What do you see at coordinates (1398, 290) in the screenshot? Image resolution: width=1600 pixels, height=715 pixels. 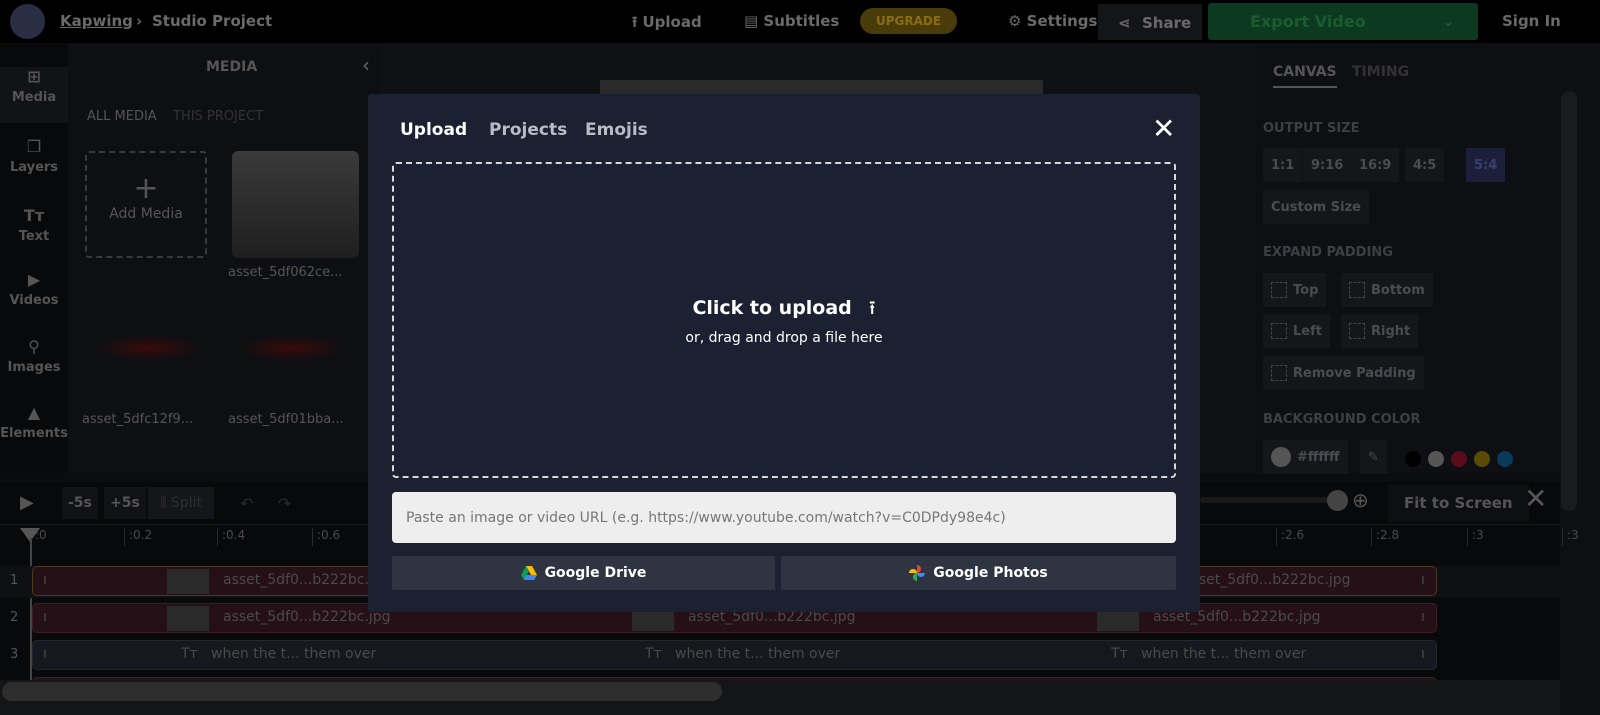 I see `padding-label: Bottom` at bounding box center [1398, 290].